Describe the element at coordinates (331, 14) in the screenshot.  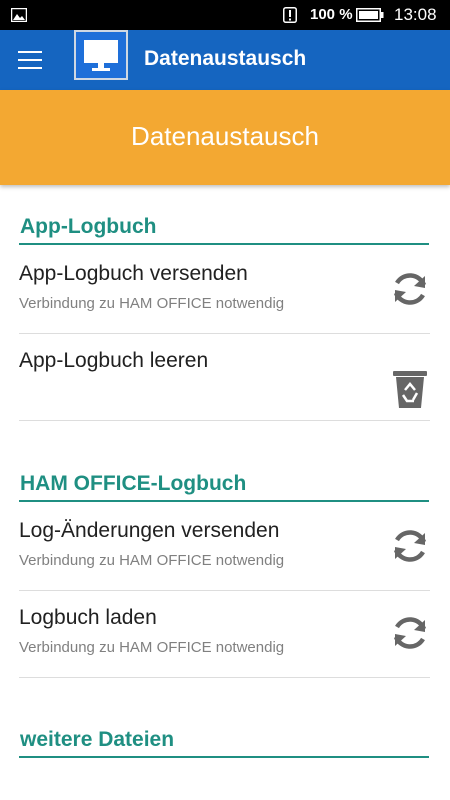
I see `battery-percent: 100 %` at that location.